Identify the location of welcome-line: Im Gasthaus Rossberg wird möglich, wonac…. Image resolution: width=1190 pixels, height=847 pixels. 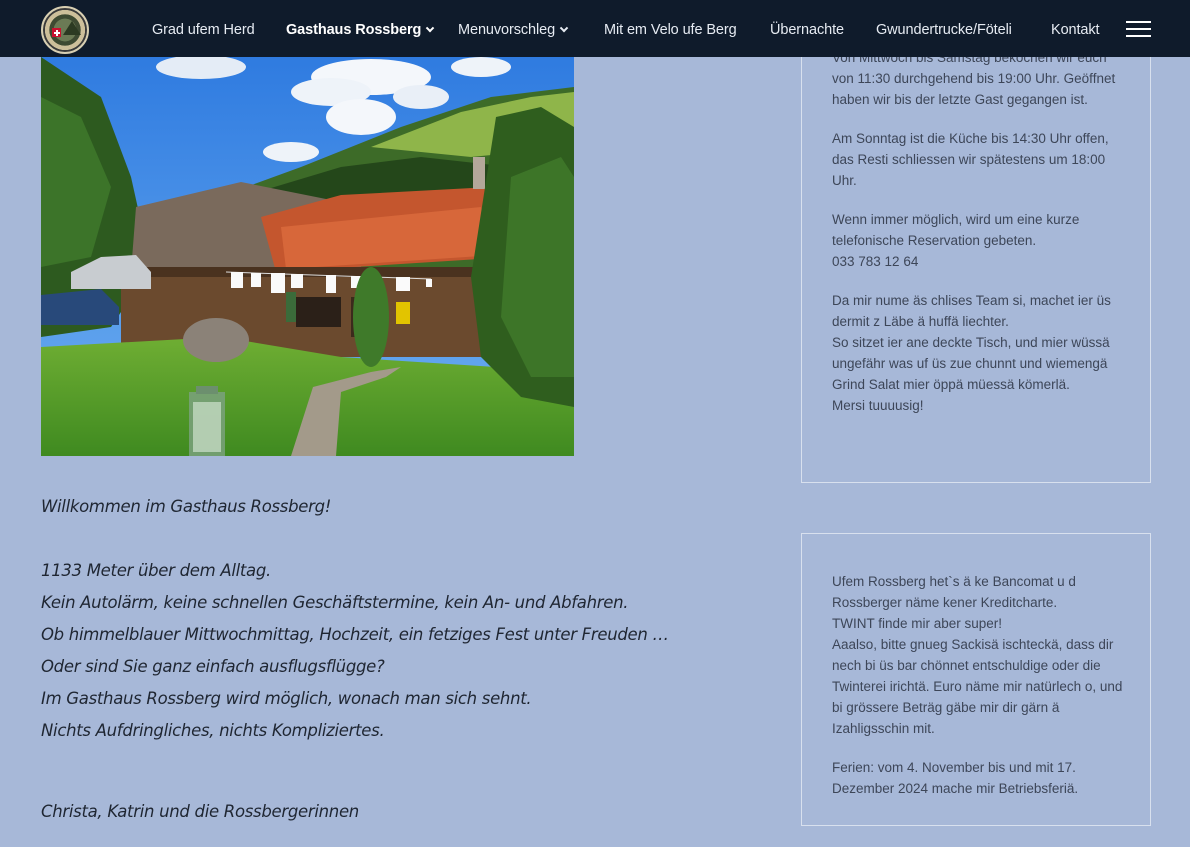
(286, 698).